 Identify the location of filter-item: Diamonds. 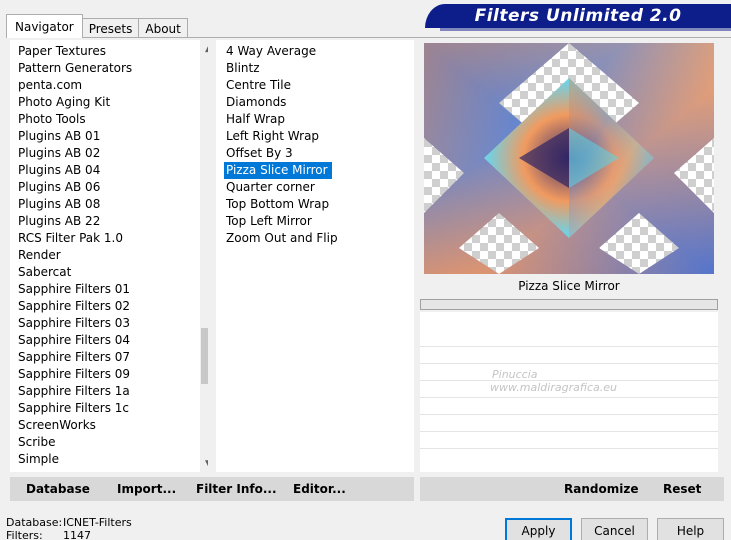
(317, 102).